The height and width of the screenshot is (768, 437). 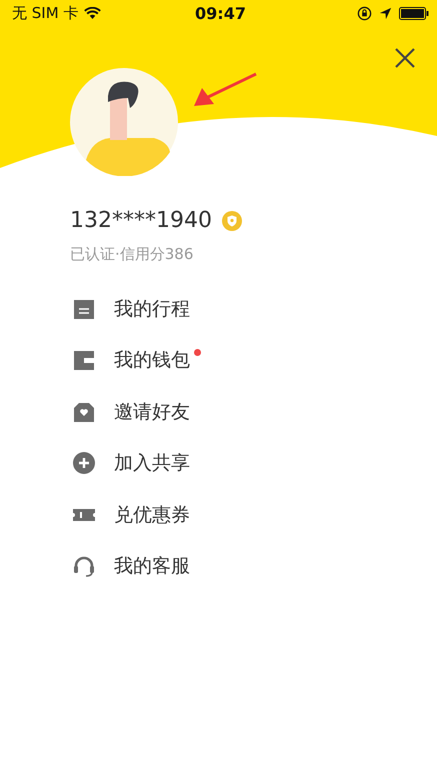 I want to click on close-button, so click(x=405, y=58).